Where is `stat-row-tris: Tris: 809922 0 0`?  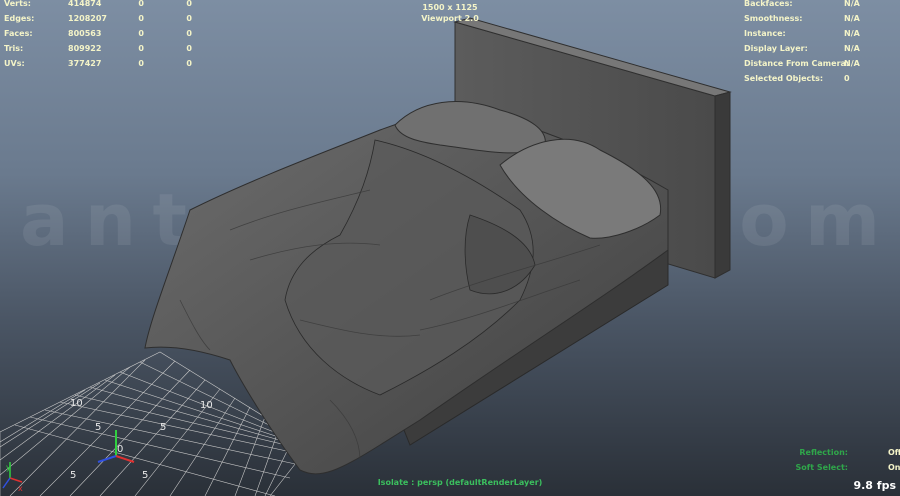
stat-row-tris: Tris: 809922 0 0 is located at coordinates (98, 48).